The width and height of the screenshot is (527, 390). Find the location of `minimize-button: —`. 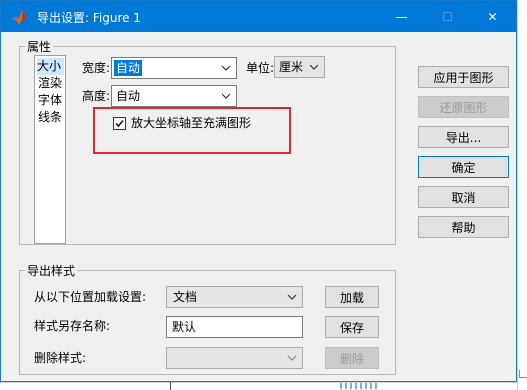

minimize-button: — is located at coordinates (401, 16).